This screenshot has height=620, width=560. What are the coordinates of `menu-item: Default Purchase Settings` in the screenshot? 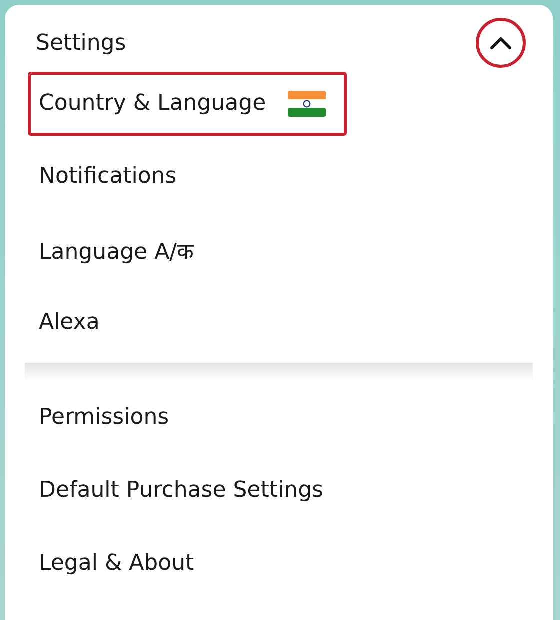 It's located at (186, 490).